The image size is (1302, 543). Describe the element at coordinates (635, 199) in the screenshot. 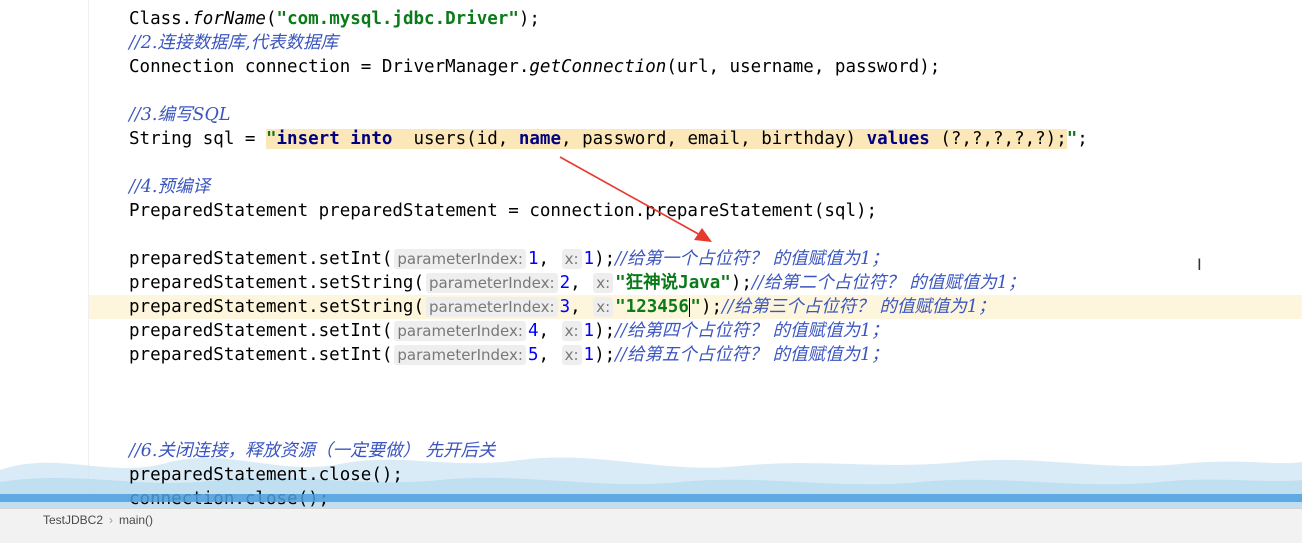

I see `annotation-arrow-icon` at that location.